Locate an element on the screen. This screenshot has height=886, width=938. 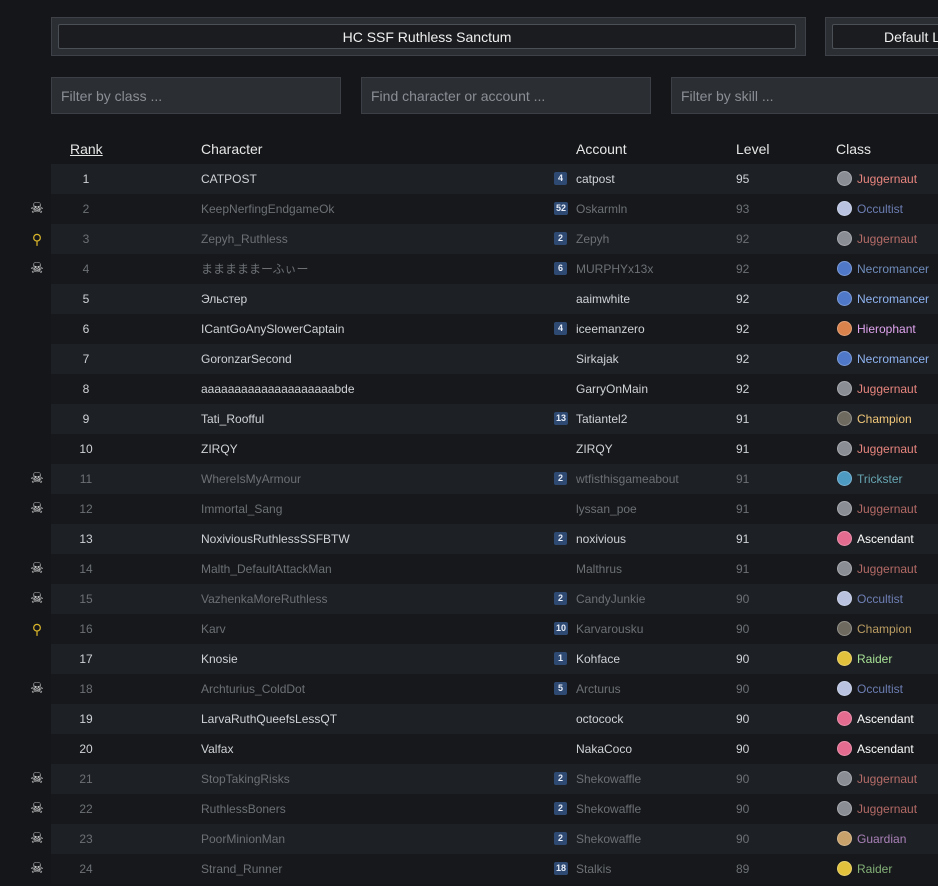
account-link: noxivious is located at coordinates (601, 539).